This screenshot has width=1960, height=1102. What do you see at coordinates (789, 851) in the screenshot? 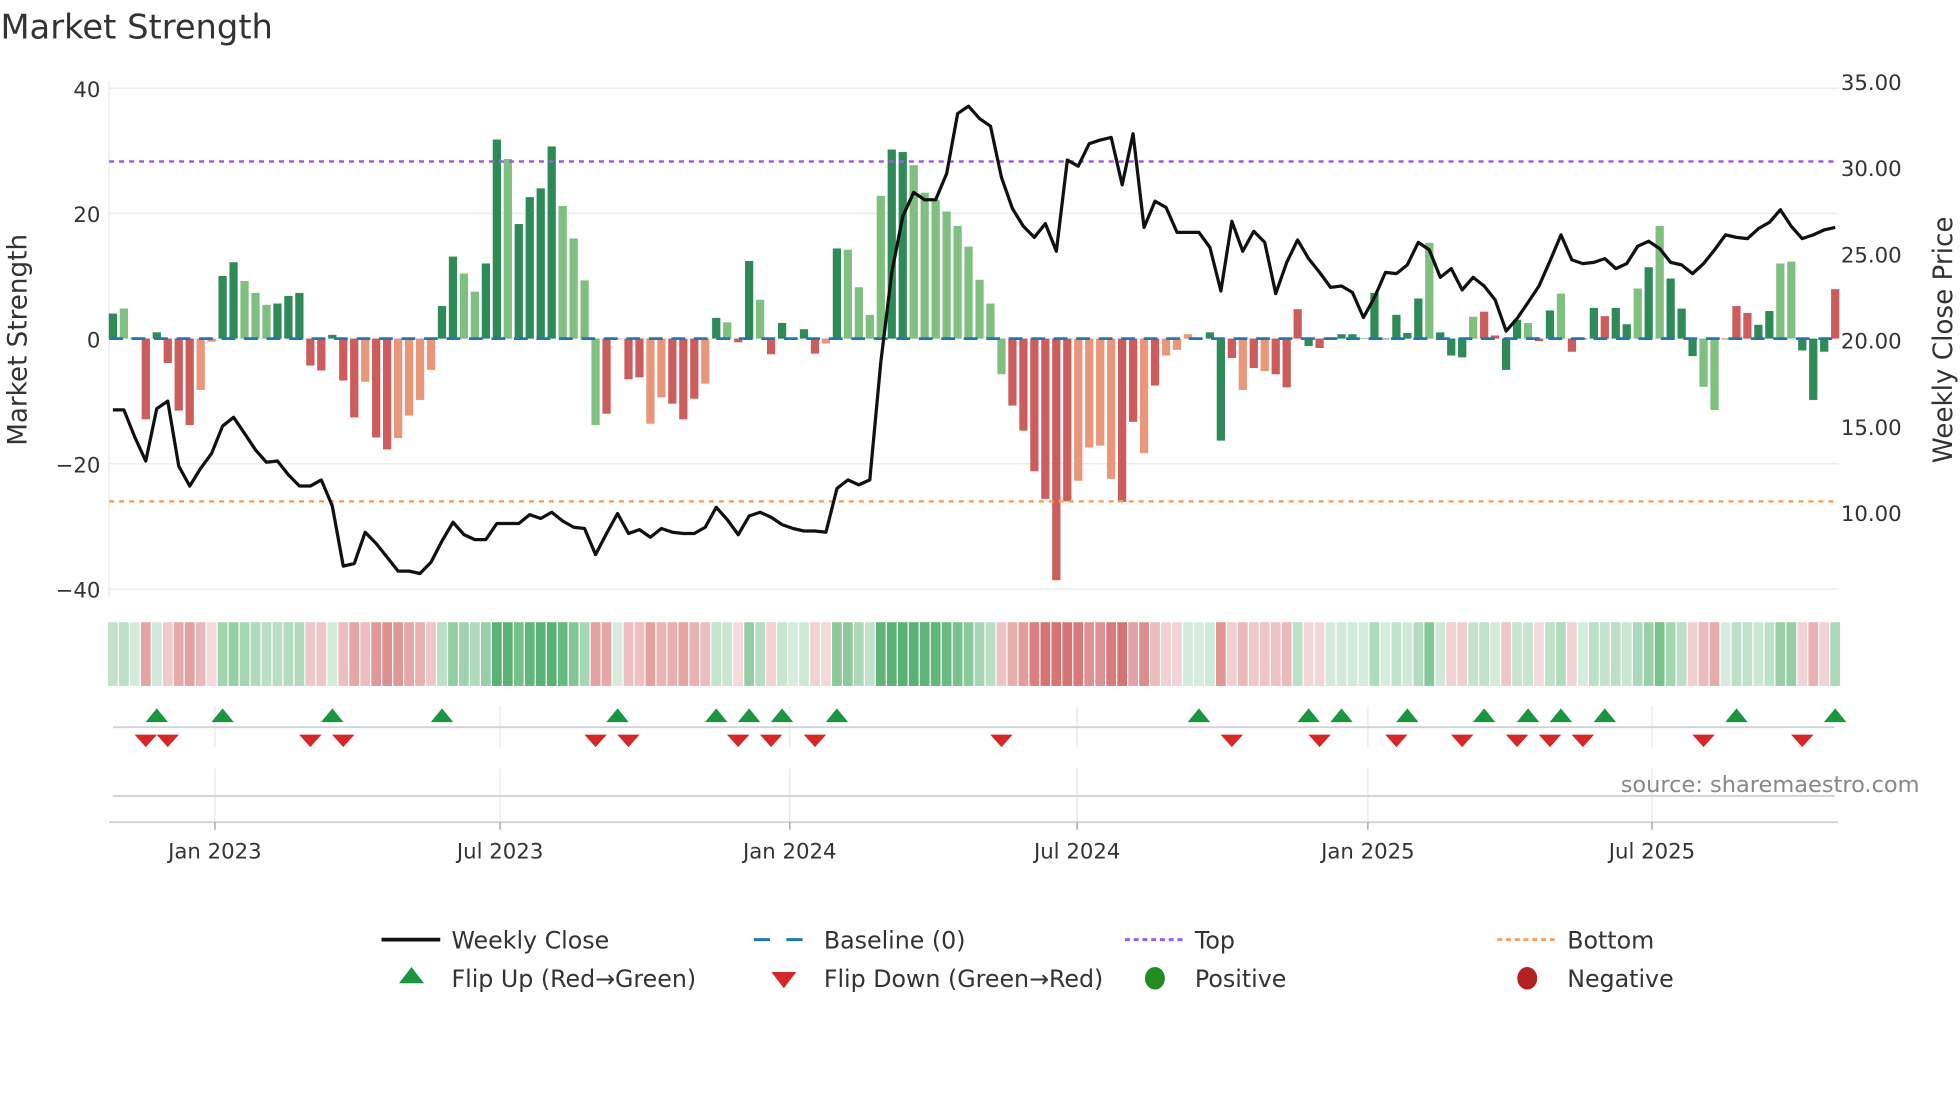
I see `x-tick-label: Jan 2024` at bounding box center [789, 851].